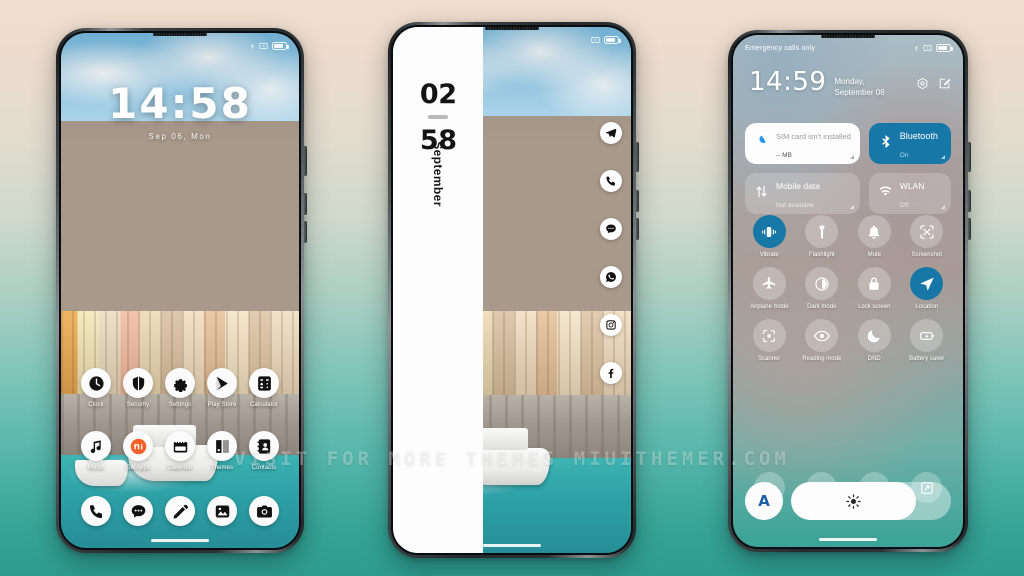 Image resolution: width=1024 pixels, height=576 pixels. Describe the element at coordinates (764, 501) in the screenshot. I see `auto-brightness-button: A` at that location.